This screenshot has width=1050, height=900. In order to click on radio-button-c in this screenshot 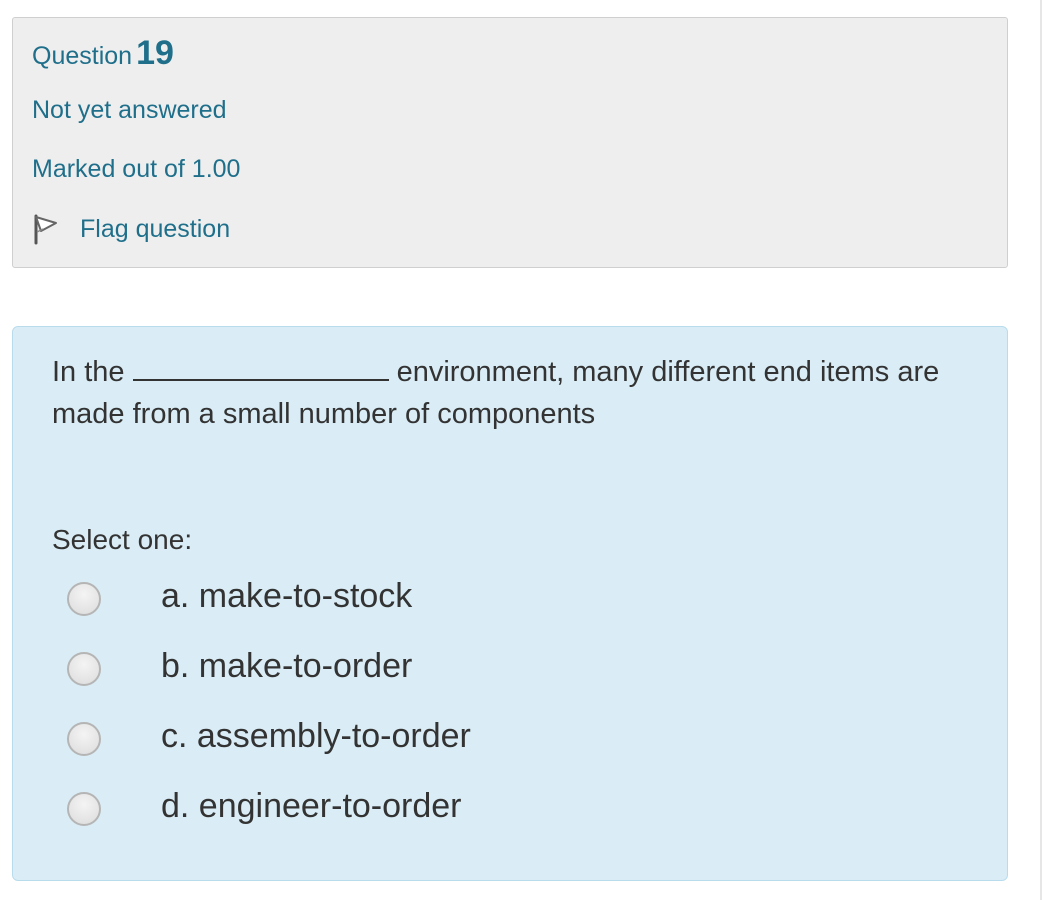, I will do `click(84, 739)`.